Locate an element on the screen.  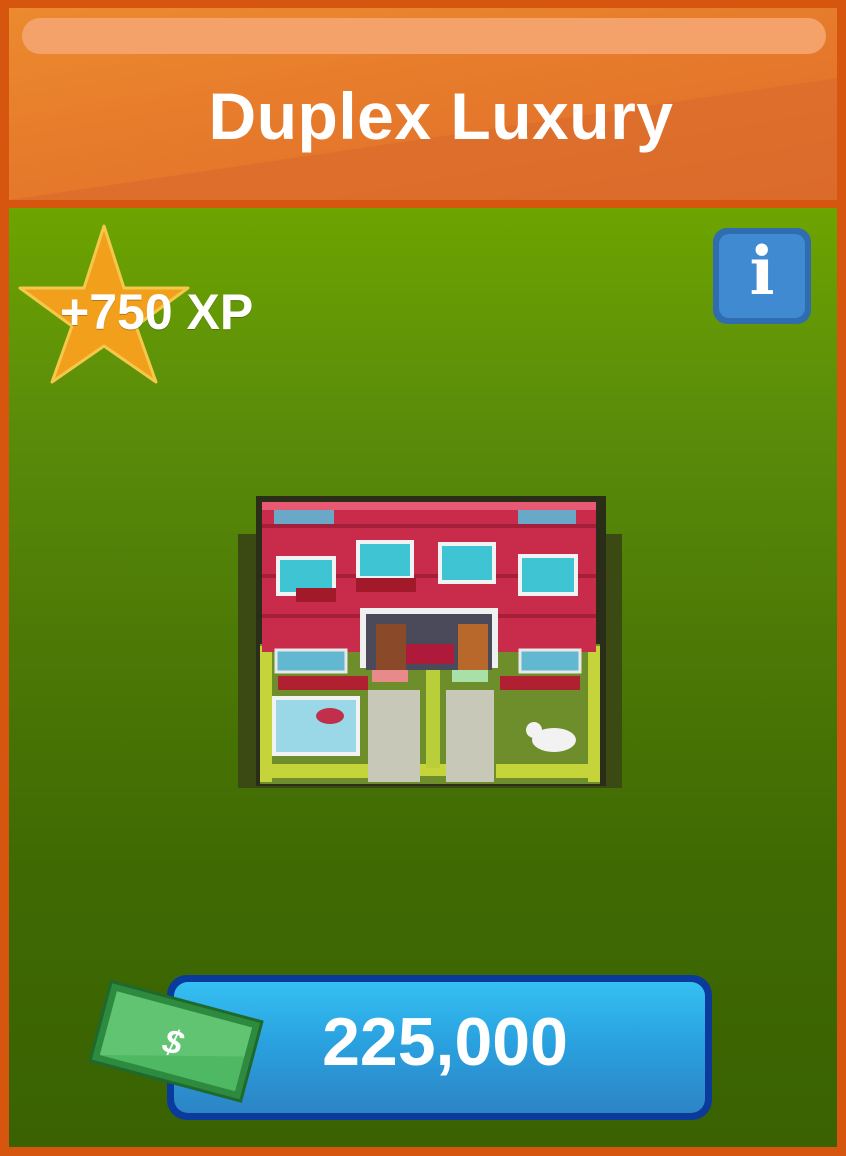
dollar-bill-icon: $ is located at coordinates (176, 1041).